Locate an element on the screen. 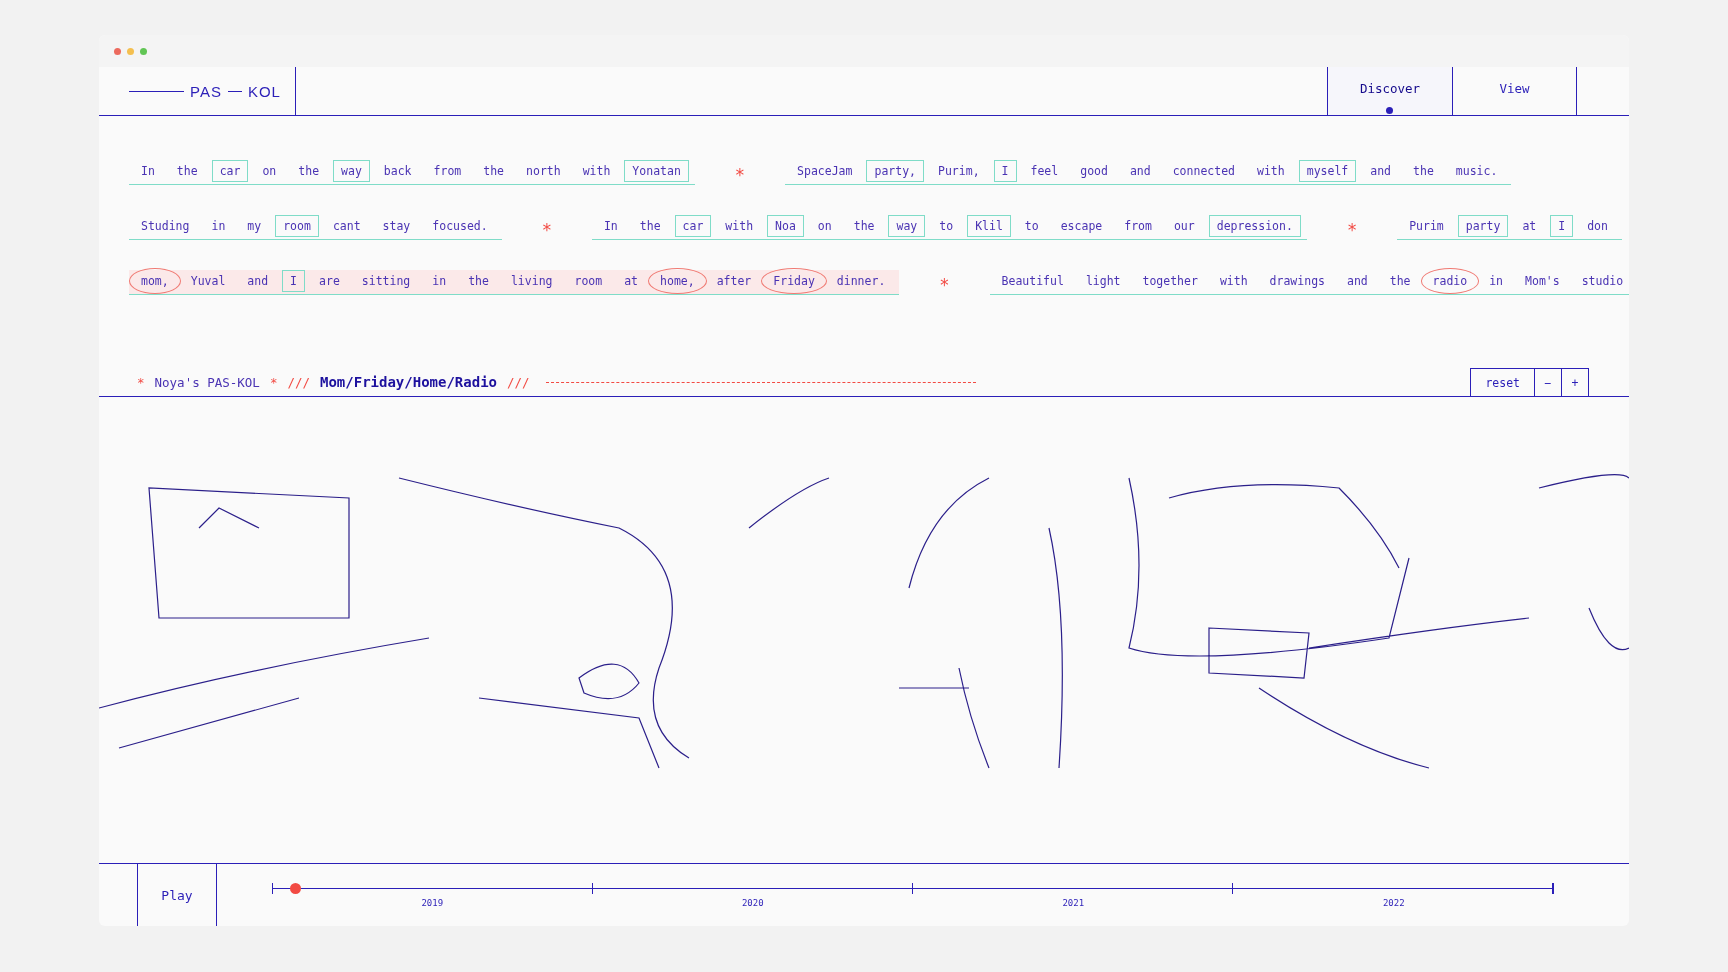  sentence-strip: mom, Yuval and I are sitting in the living room at home, after Friday dinner. is located at coordinates (514, 282).